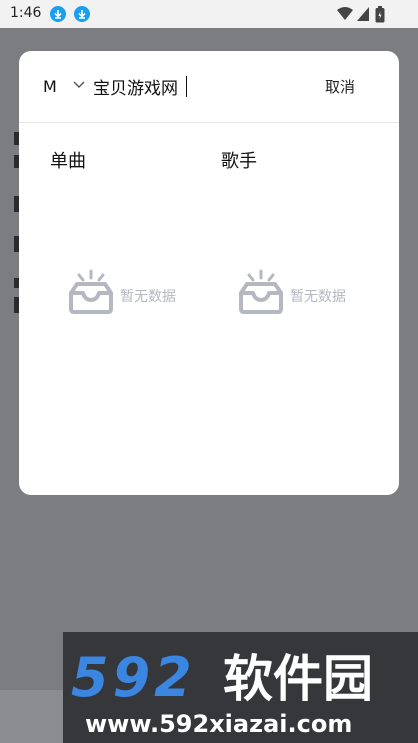 The image size is (418, 743). I want to click on status-time: 1:46, so click(26, 13).